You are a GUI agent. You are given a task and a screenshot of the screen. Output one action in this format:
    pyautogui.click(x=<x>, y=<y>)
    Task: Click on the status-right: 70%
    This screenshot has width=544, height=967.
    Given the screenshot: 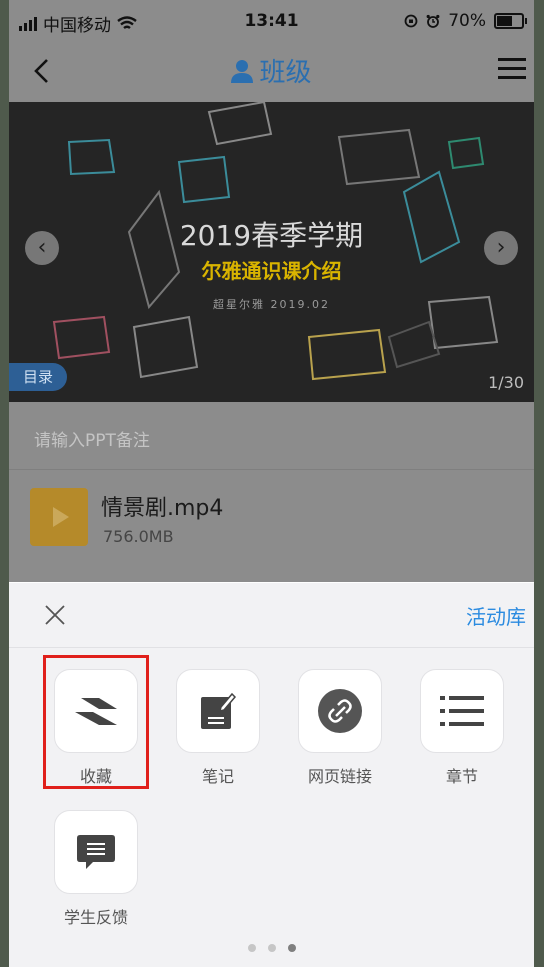 What is the action you would take?
    pyautogui.click(x=465, y=21)
    